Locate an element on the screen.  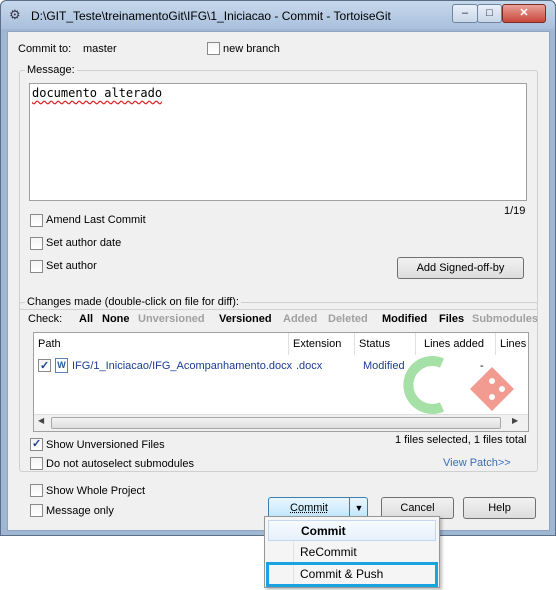
file-row-checkbox is located at coordinates (44, 366).